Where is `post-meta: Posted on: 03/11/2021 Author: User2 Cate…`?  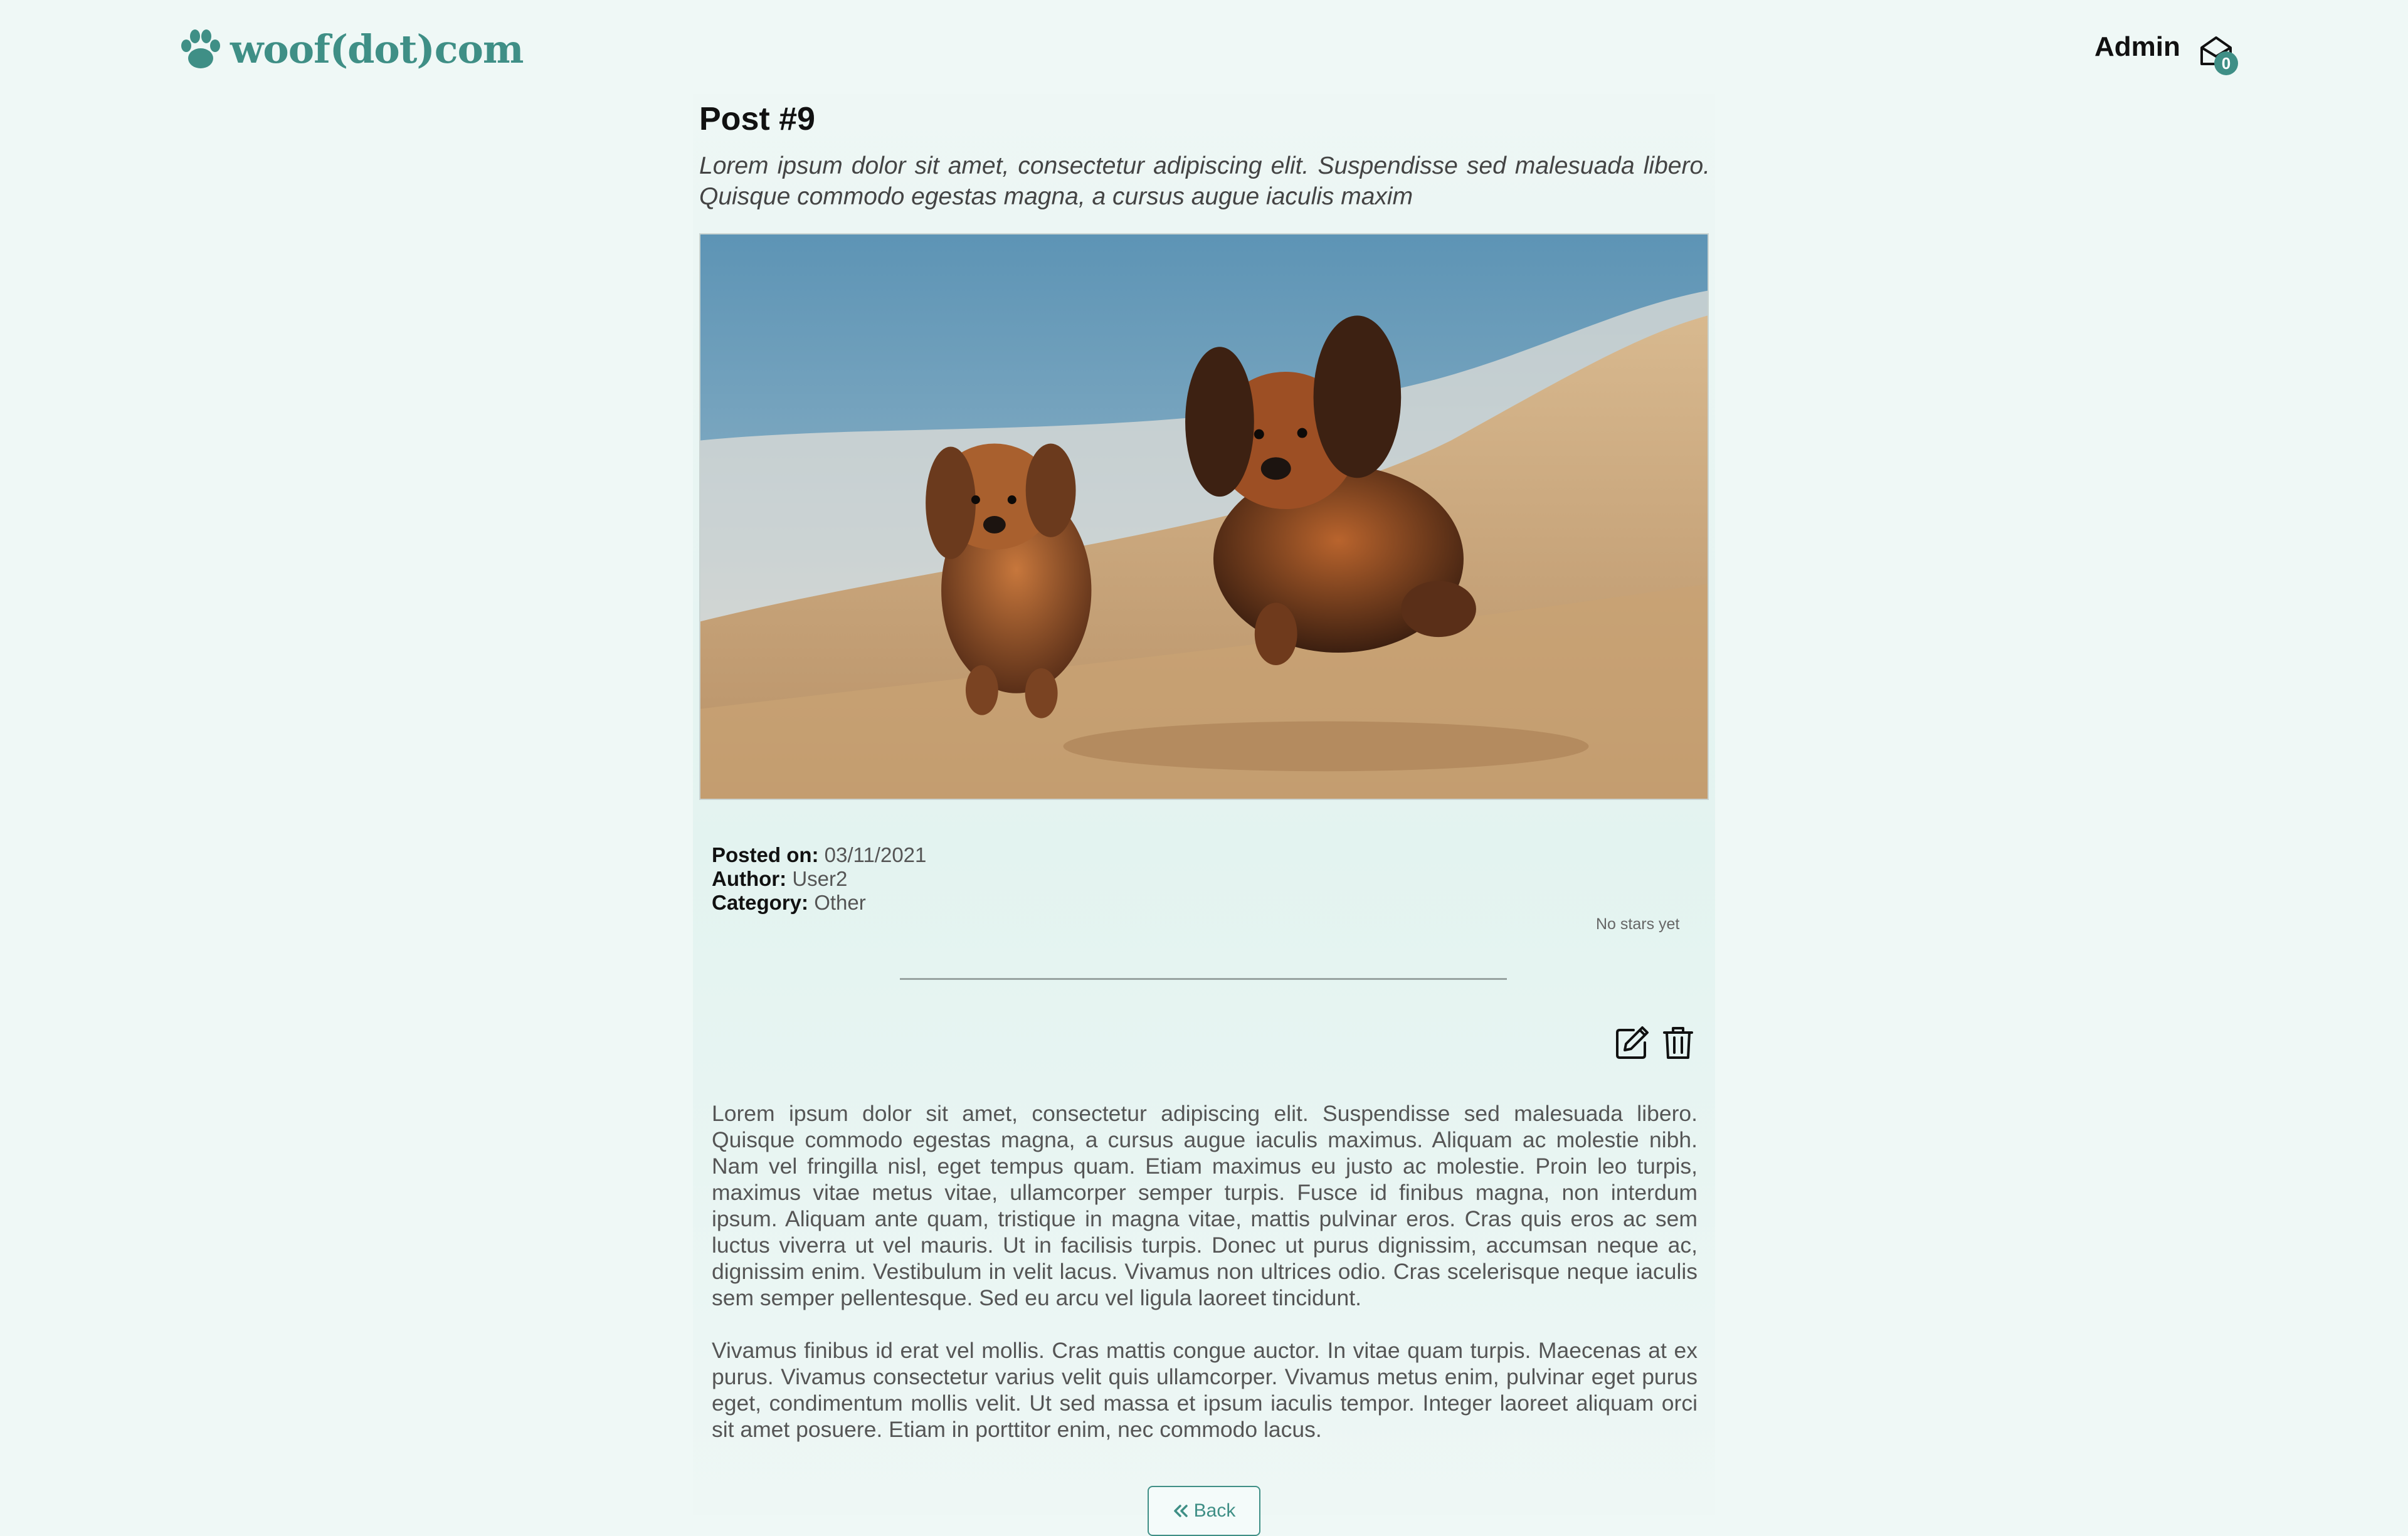 post-meta: Posted on: 03/11/2021 Author: User2 Cate… is located at coordinates (819, 879).